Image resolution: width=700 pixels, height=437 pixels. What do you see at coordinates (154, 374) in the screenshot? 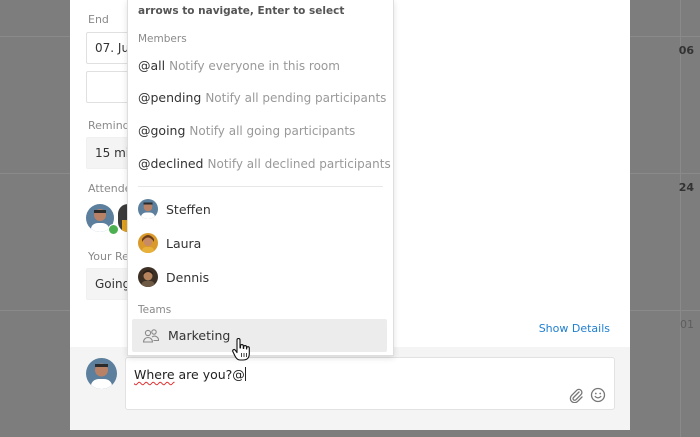
I see `misspelled-word: Where` at bounding box center [154, 374].